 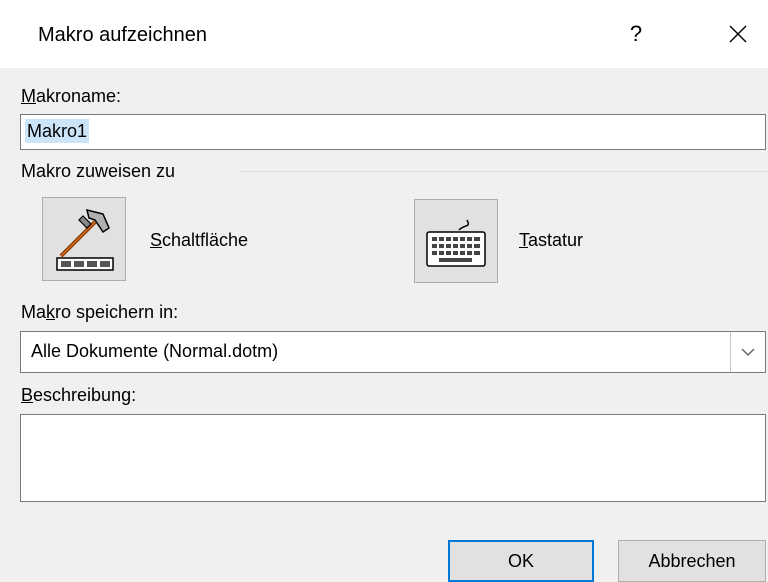 What do you see at coordinates (393, 132) in the screenshot?
I see `macro-name-input: Makro1` at bounding box center [393, 132].